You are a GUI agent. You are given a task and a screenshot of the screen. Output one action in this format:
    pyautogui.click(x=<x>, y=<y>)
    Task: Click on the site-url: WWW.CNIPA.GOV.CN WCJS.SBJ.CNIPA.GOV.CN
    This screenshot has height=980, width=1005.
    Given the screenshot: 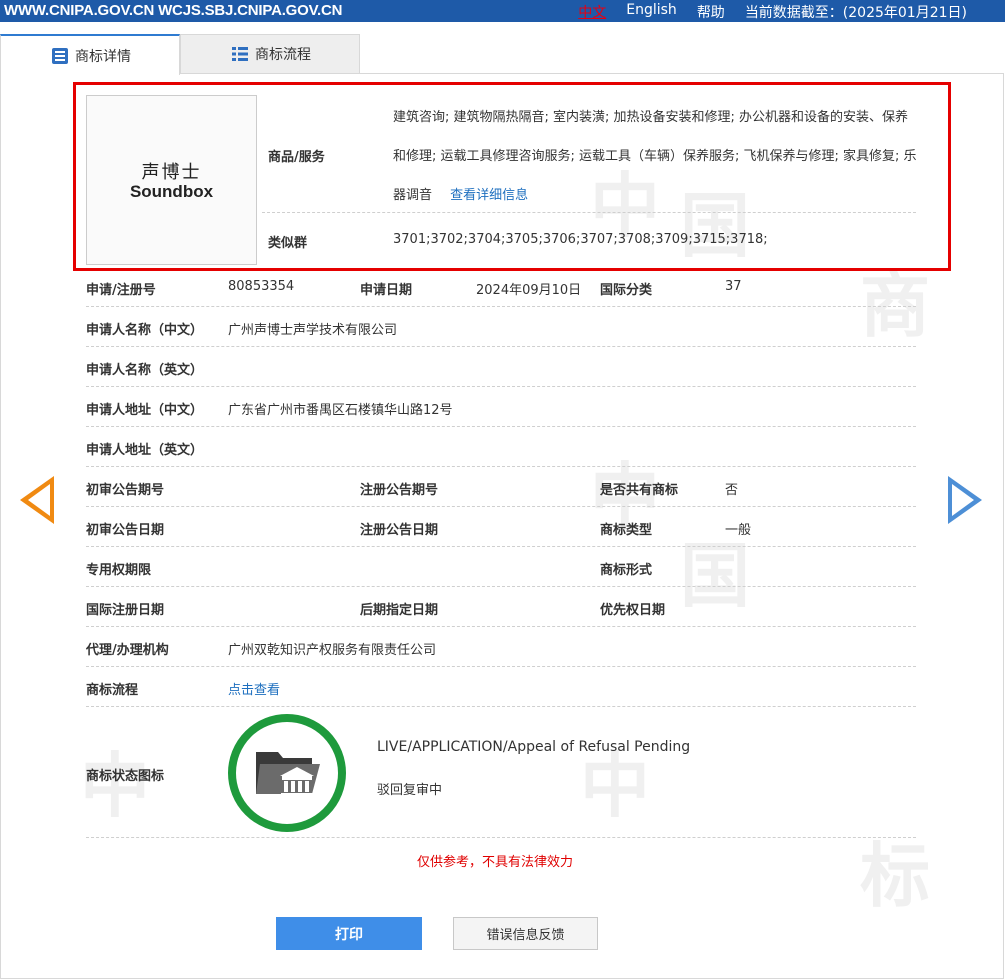 What is the action you would take?
    pyautogui.click(x=173, y=10)
    